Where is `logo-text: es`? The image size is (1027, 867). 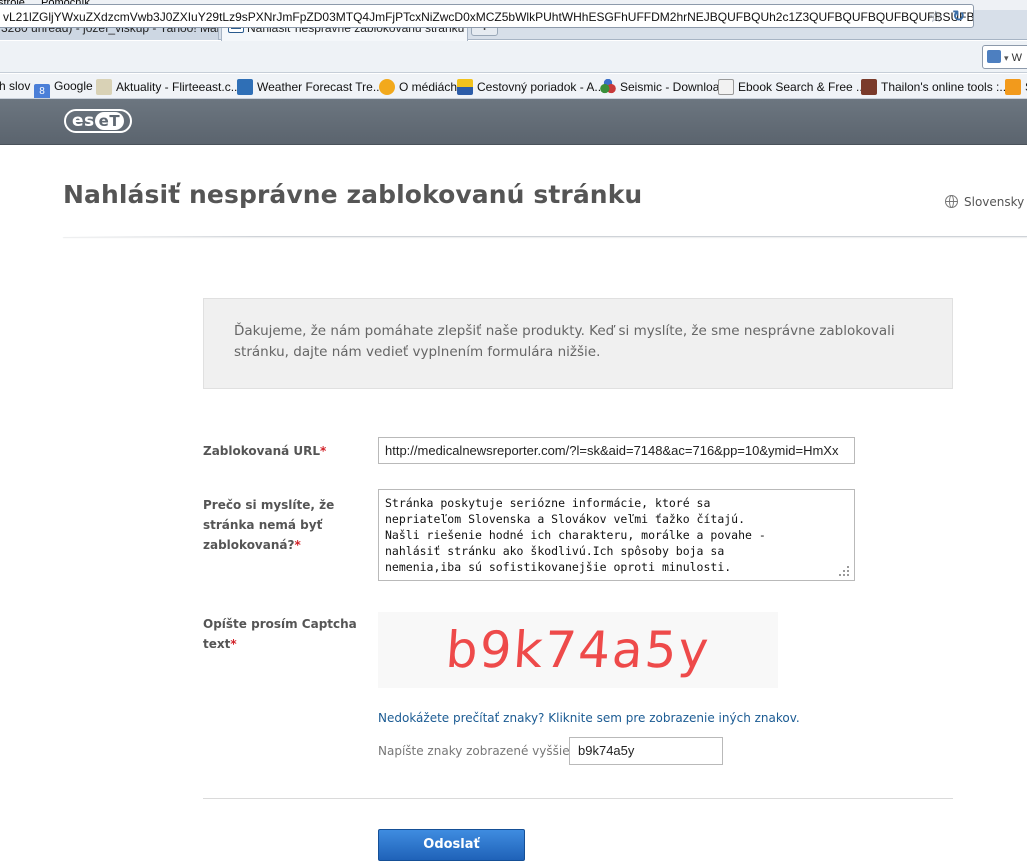 logo-text: es is located at coordinates (83, 121).